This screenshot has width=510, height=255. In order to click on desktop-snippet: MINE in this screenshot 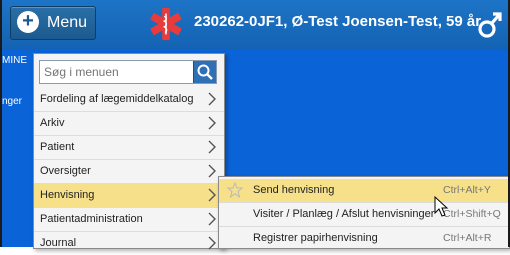, I will do `click(14, 60)`.